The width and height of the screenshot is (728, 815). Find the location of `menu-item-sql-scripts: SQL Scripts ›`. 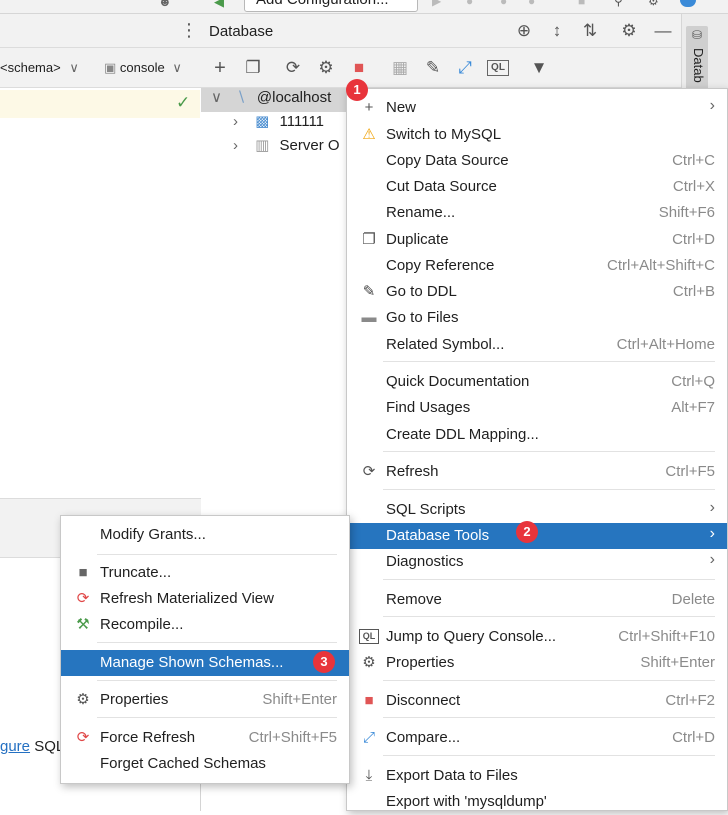

menu-item-sql-scripts: SQL Scripts › is located at coordinates (537, 510).